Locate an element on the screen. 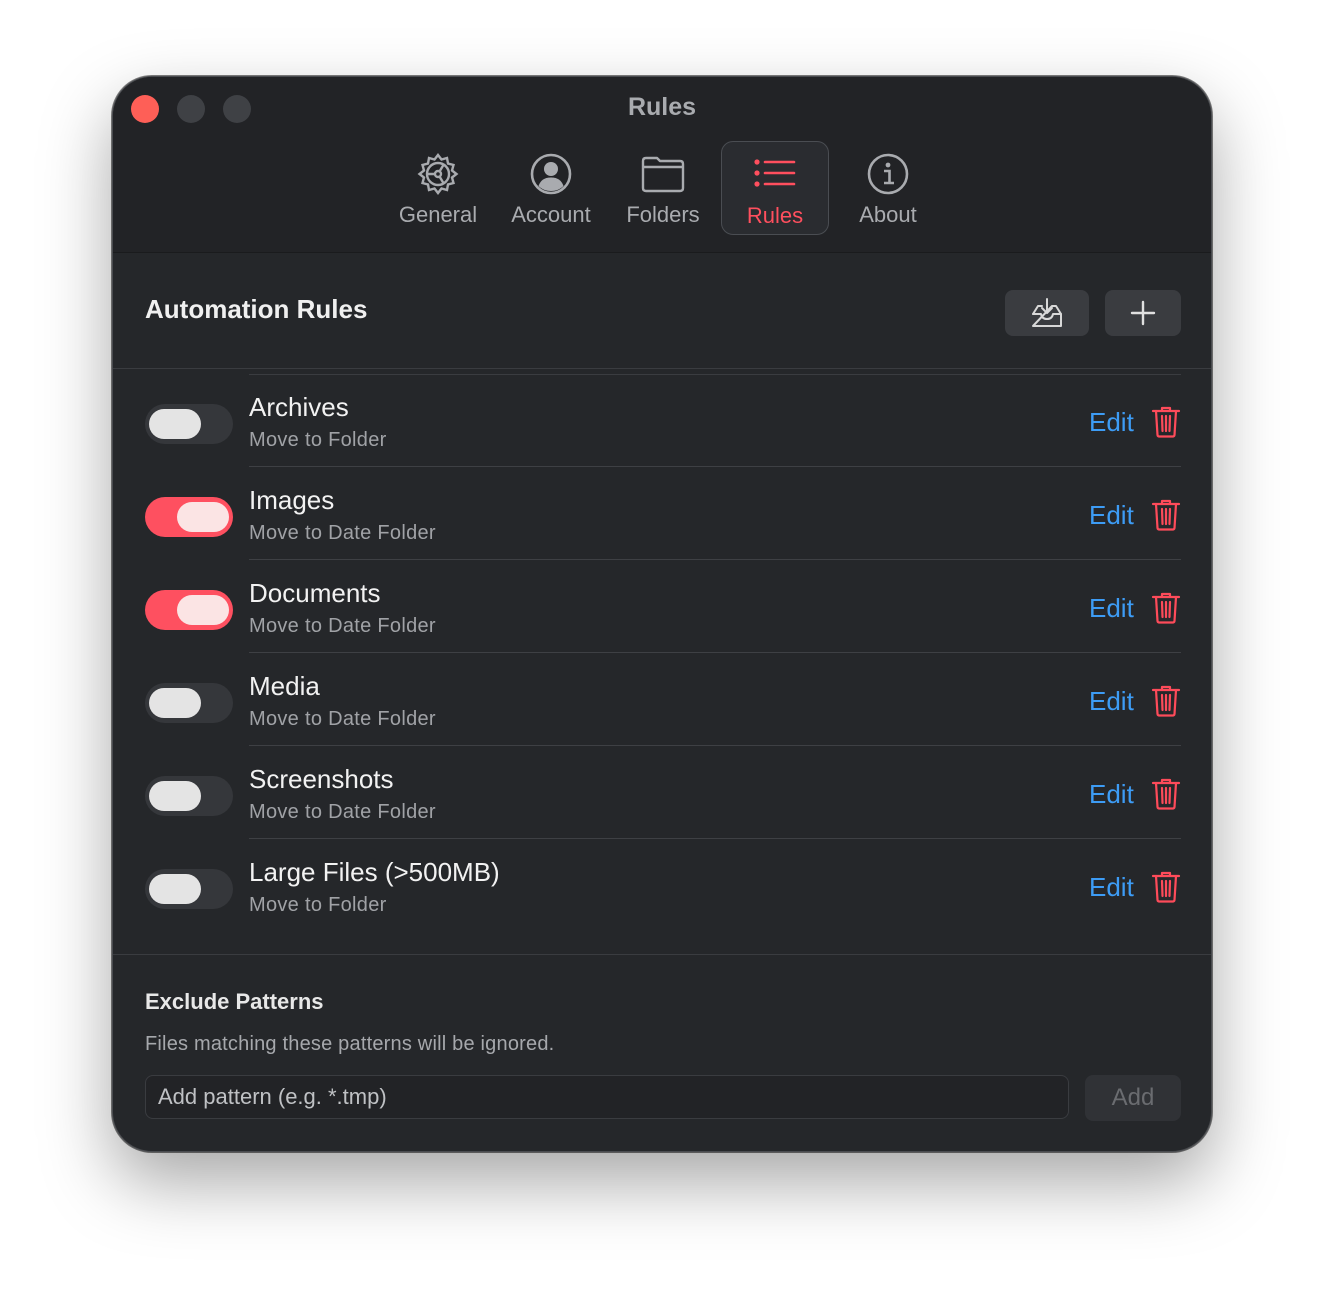 The height and width of the screenshot is (1300, 1324). tab-bar: General Account Folders Rules About is located at coordinates (662, 189).